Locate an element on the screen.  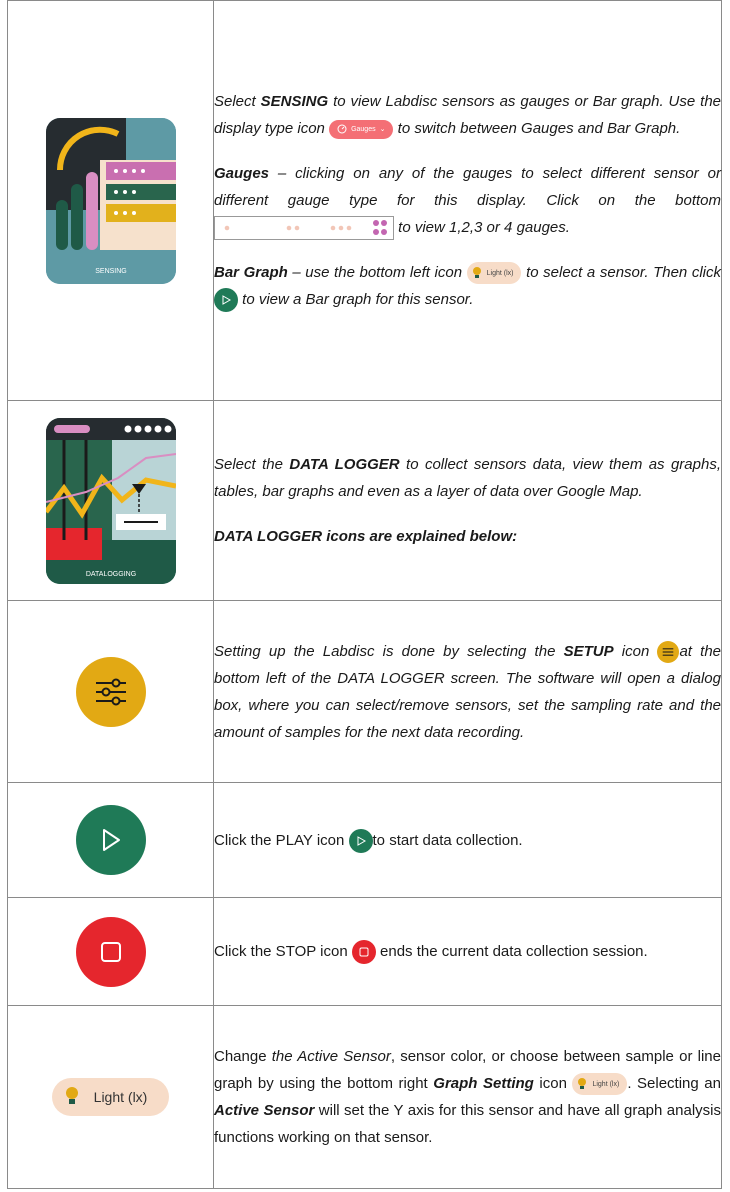
text-span: to view 1,2,3 or 4 gauges. is located at coordinates (482, 227).